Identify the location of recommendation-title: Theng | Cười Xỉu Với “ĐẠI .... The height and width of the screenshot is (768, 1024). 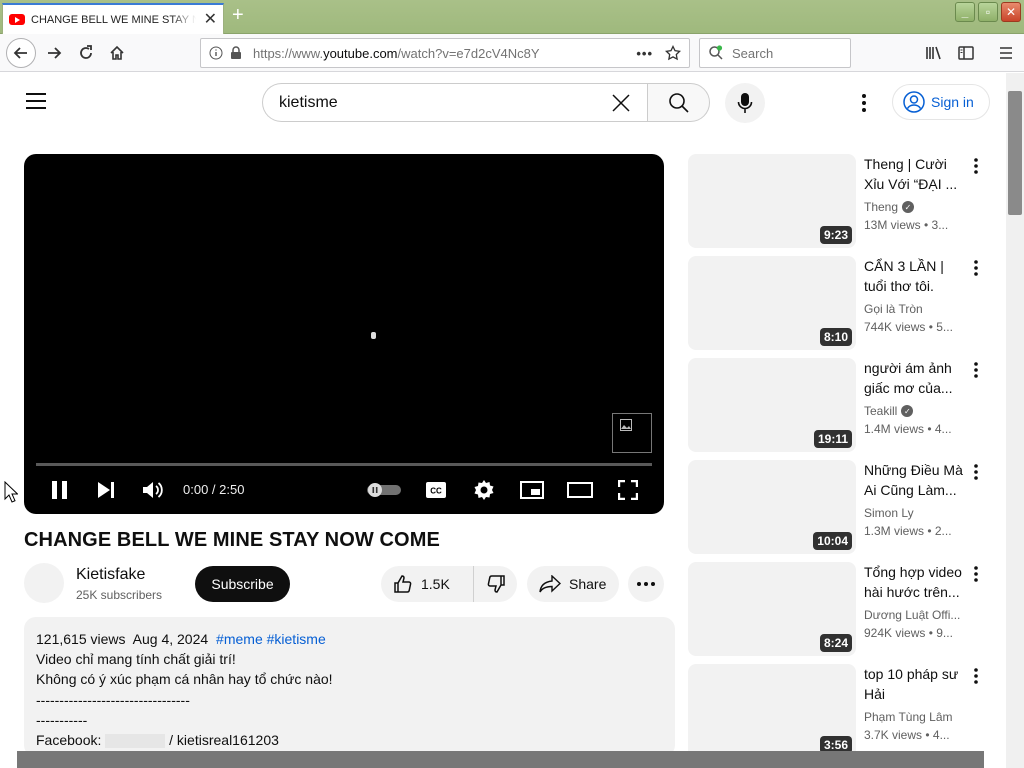
(914, 174).